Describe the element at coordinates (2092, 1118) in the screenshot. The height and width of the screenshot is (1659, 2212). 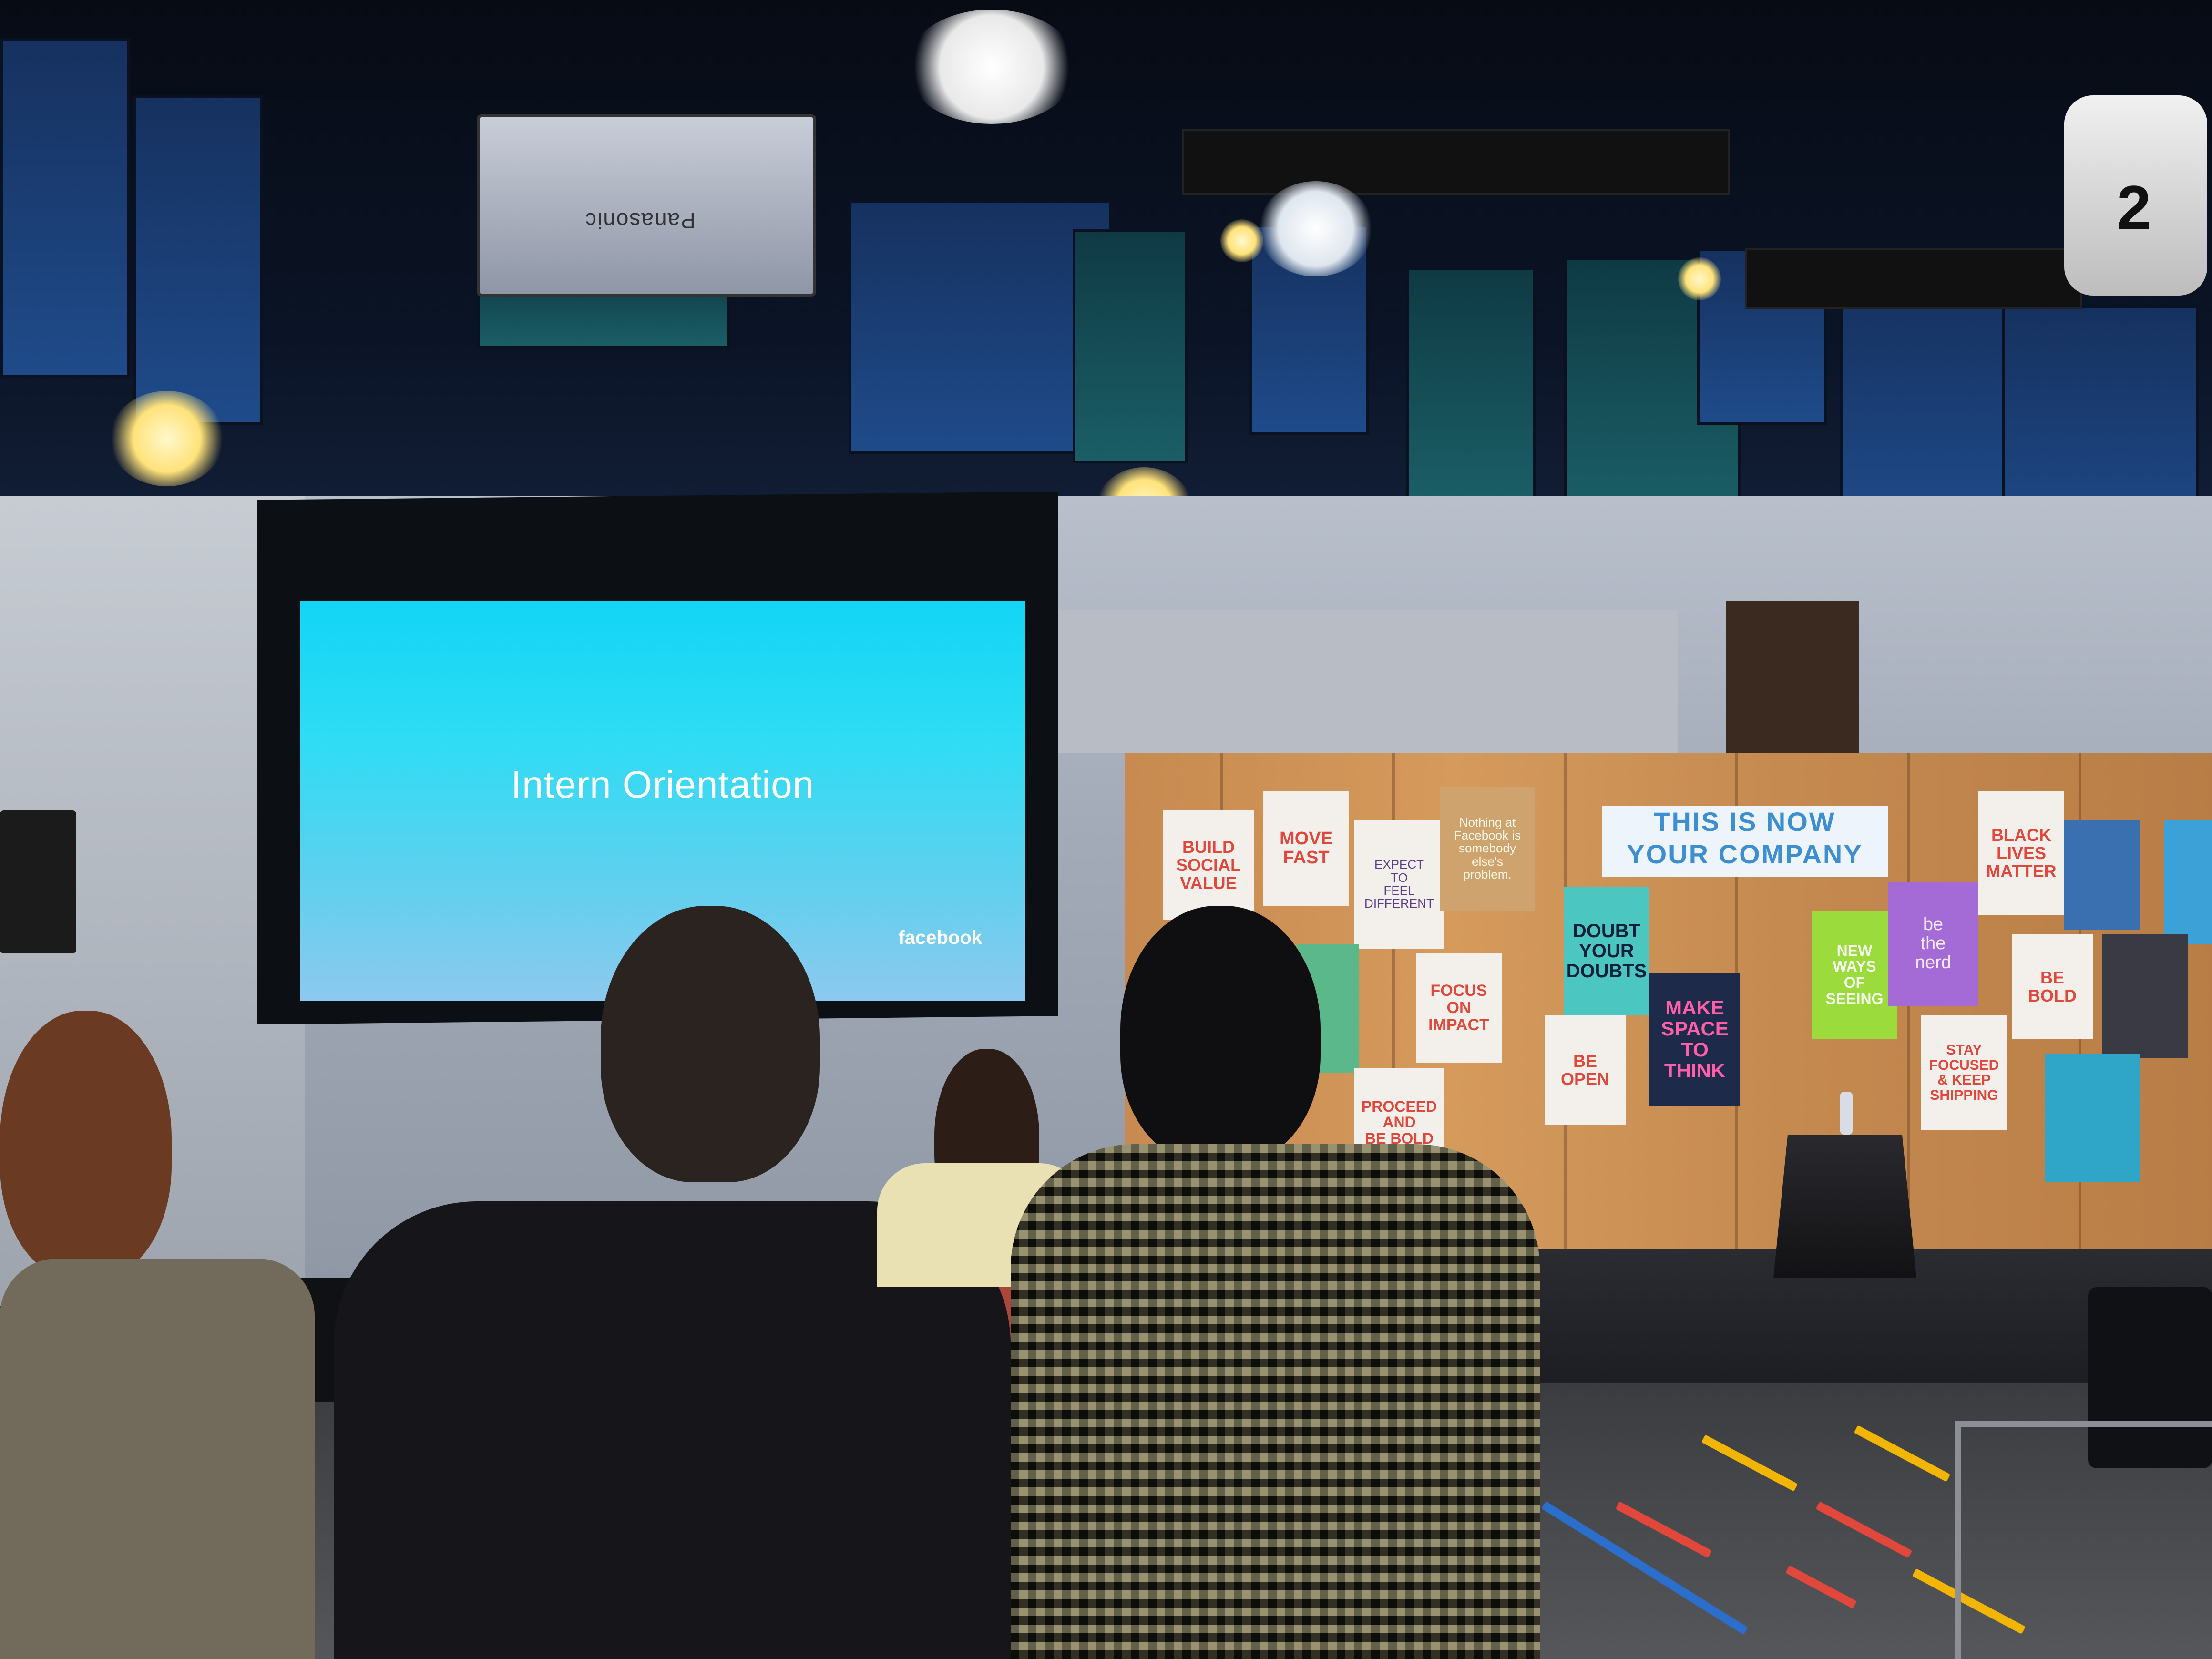
I see `poster-rocket-illustration` at that location.